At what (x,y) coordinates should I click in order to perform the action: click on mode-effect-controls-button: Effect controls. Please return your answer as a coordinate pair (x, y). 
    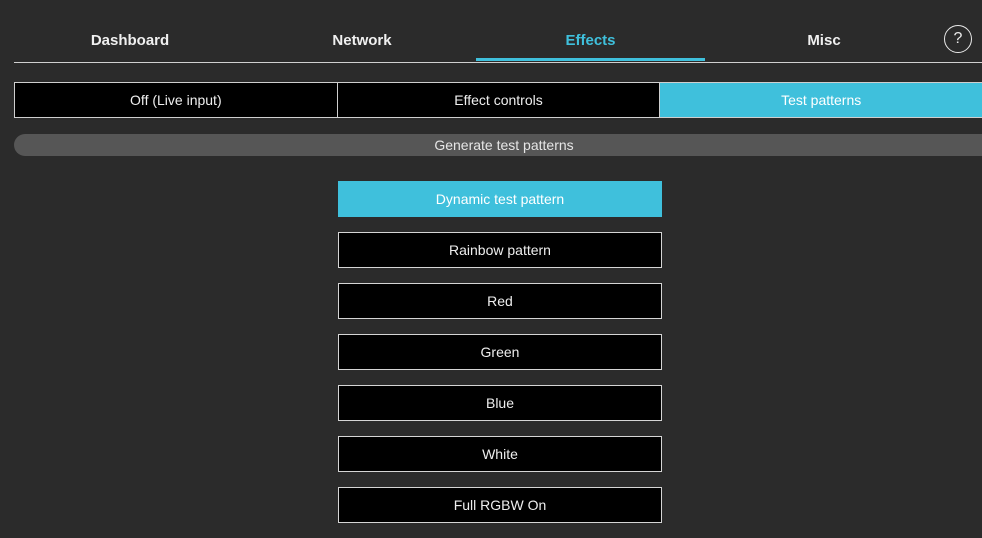
    Looking at the image, I should click on (499, 100).